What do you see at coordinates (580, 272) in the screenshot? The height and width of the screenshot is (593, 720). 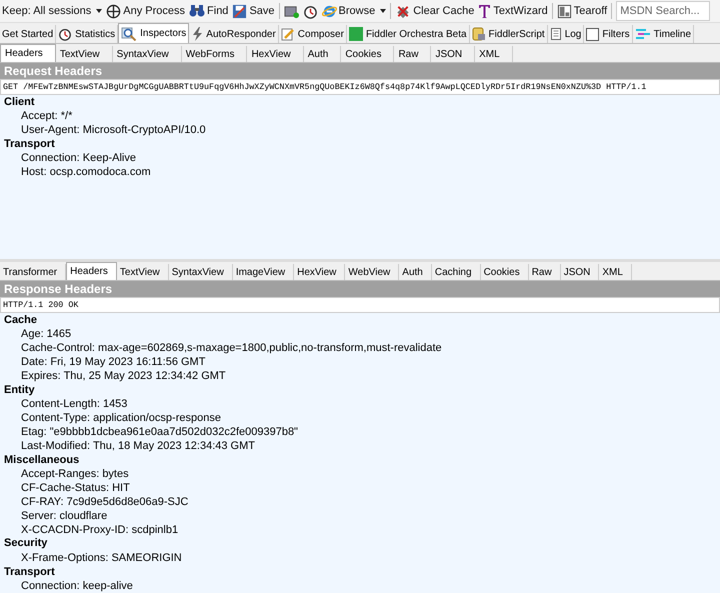 I see `tab: JSON` at bounding box center [580, 272].